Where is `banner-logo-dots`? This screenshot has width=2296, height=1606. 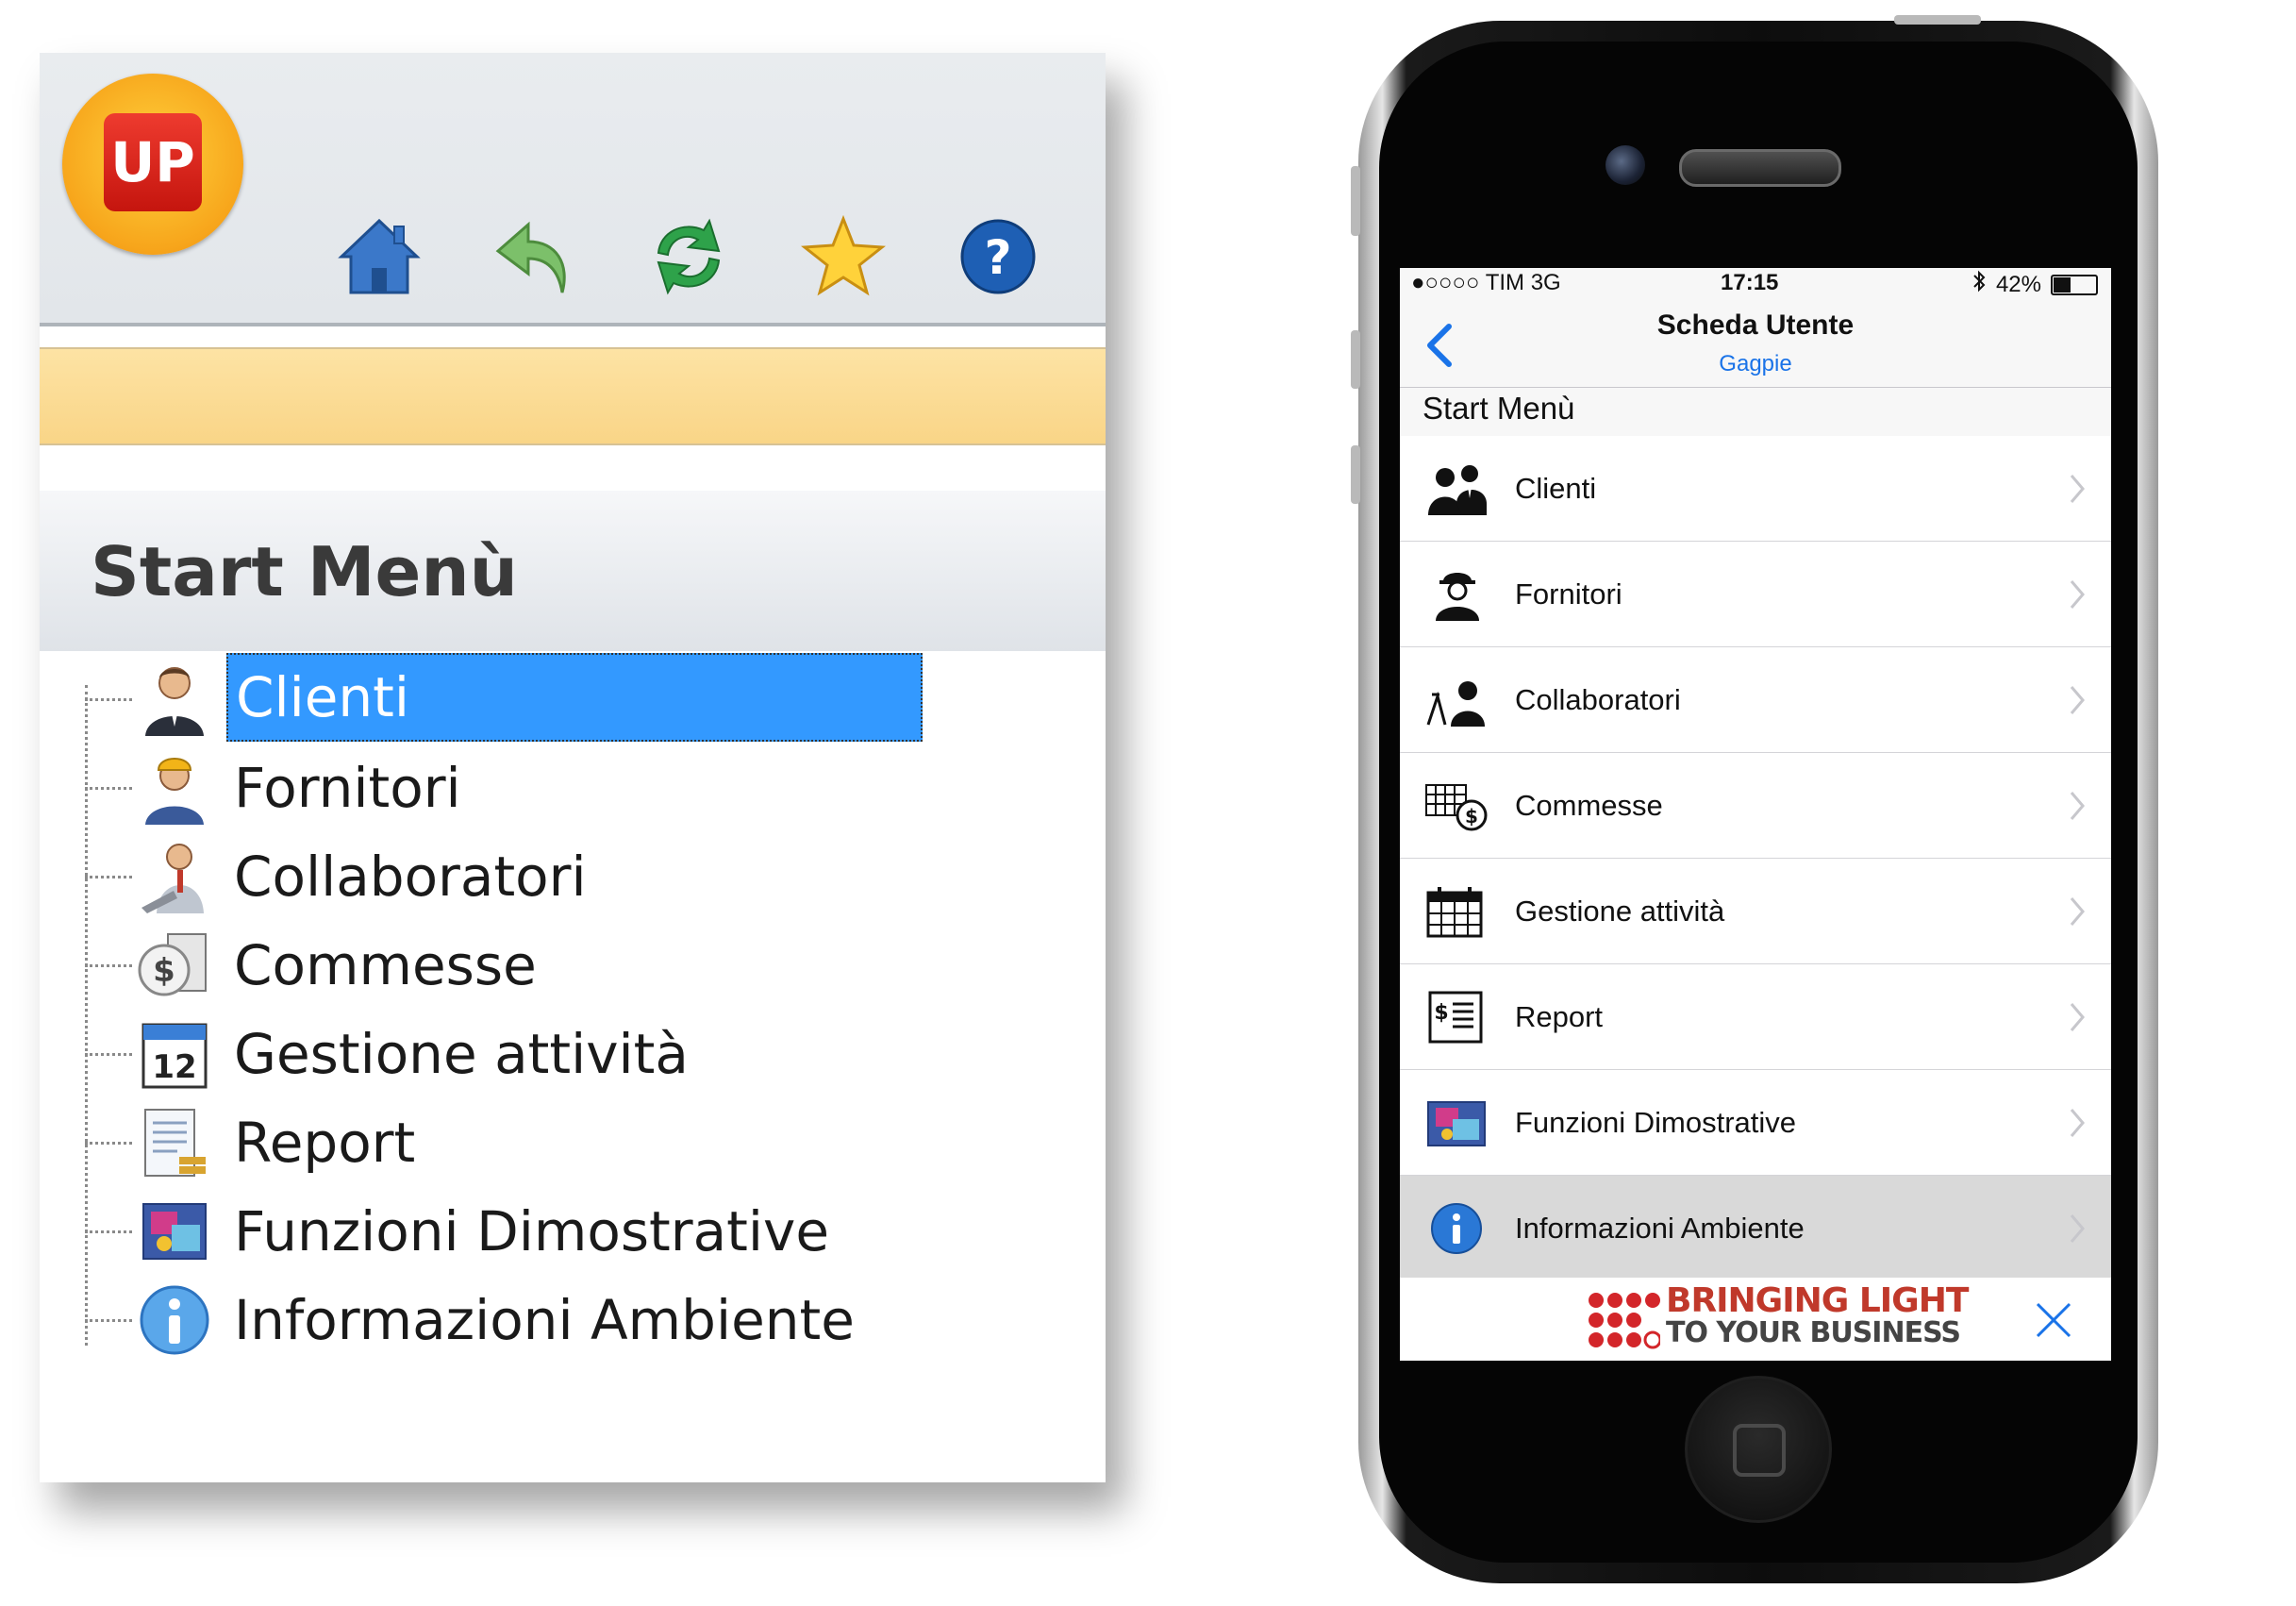
banner-logo-dots is located at coordinates (1624, 1321).